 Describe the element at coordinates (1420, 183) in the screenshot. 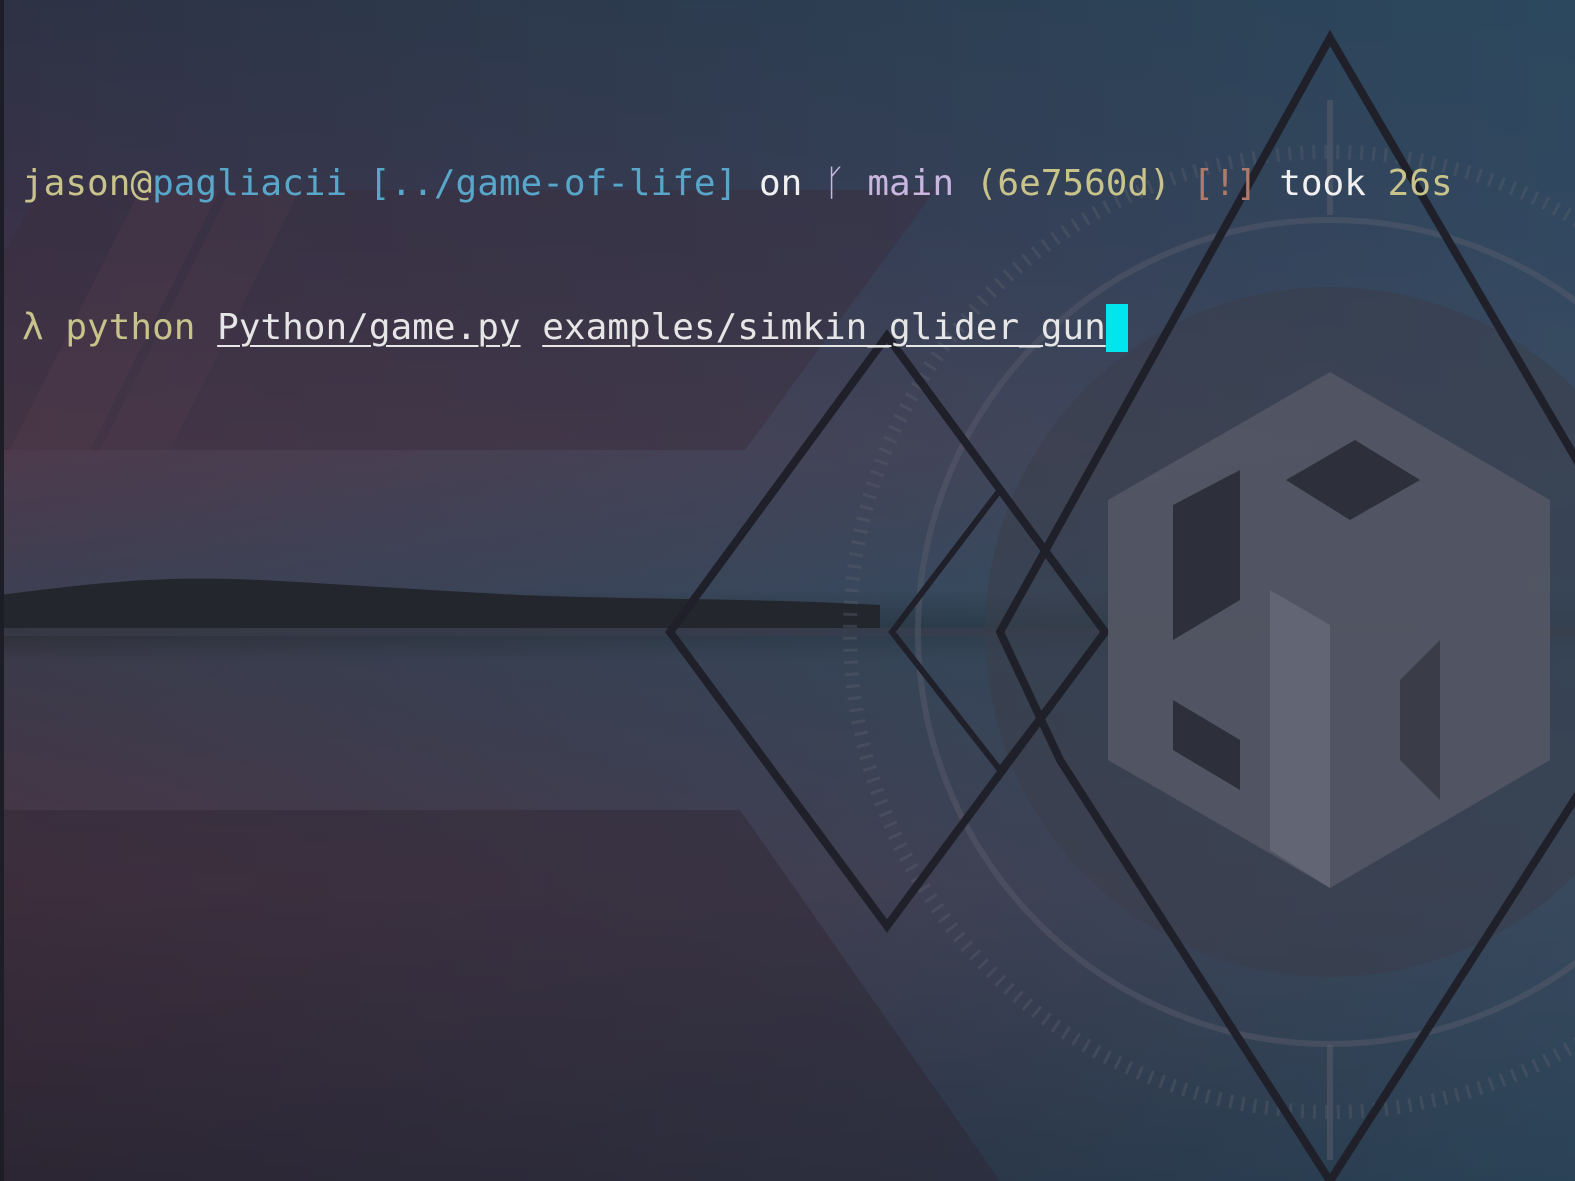

I see `prompt-duration: 26s` at that location.